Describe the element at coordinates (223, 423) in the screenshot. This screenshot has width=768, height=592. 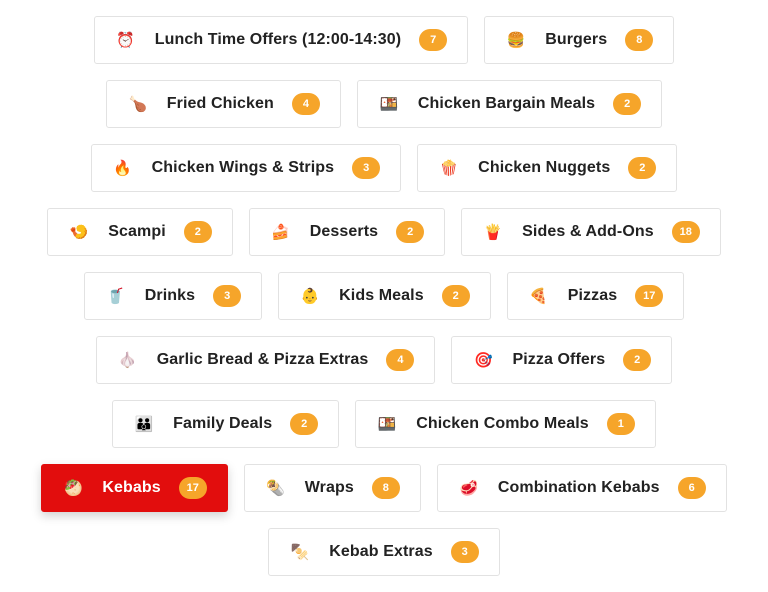
I see `category-label: Family Deals` at that location.